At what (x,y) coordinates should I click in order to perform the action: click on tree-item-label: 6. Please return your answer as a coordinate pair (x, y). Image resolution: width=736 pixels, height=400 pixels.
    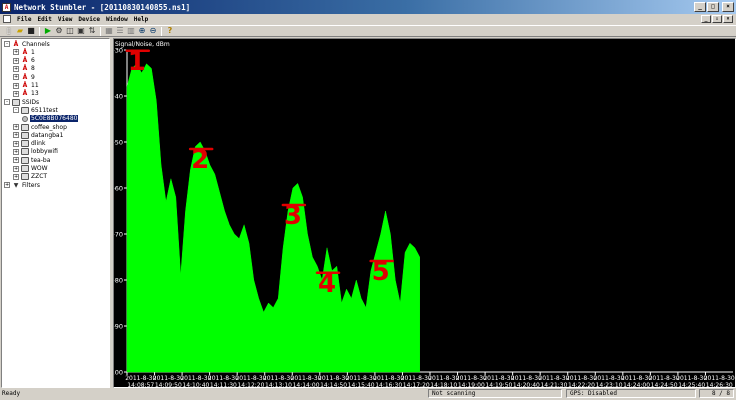
    Looking at the image, I should click on (33, 61).